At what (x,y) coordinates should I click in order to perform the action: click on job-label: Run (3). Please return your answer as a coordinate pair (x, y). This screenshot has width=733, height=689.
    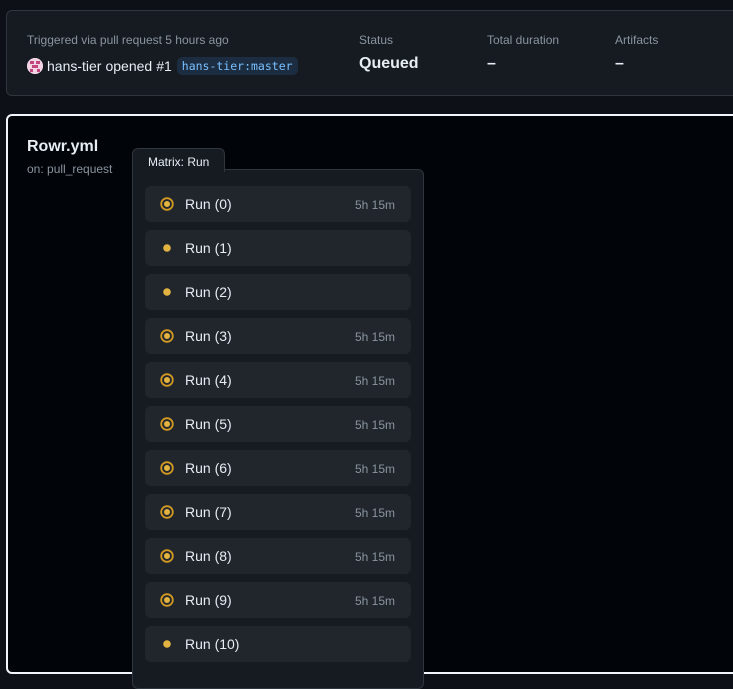
    Looking at the image, I should click on (208, 336).